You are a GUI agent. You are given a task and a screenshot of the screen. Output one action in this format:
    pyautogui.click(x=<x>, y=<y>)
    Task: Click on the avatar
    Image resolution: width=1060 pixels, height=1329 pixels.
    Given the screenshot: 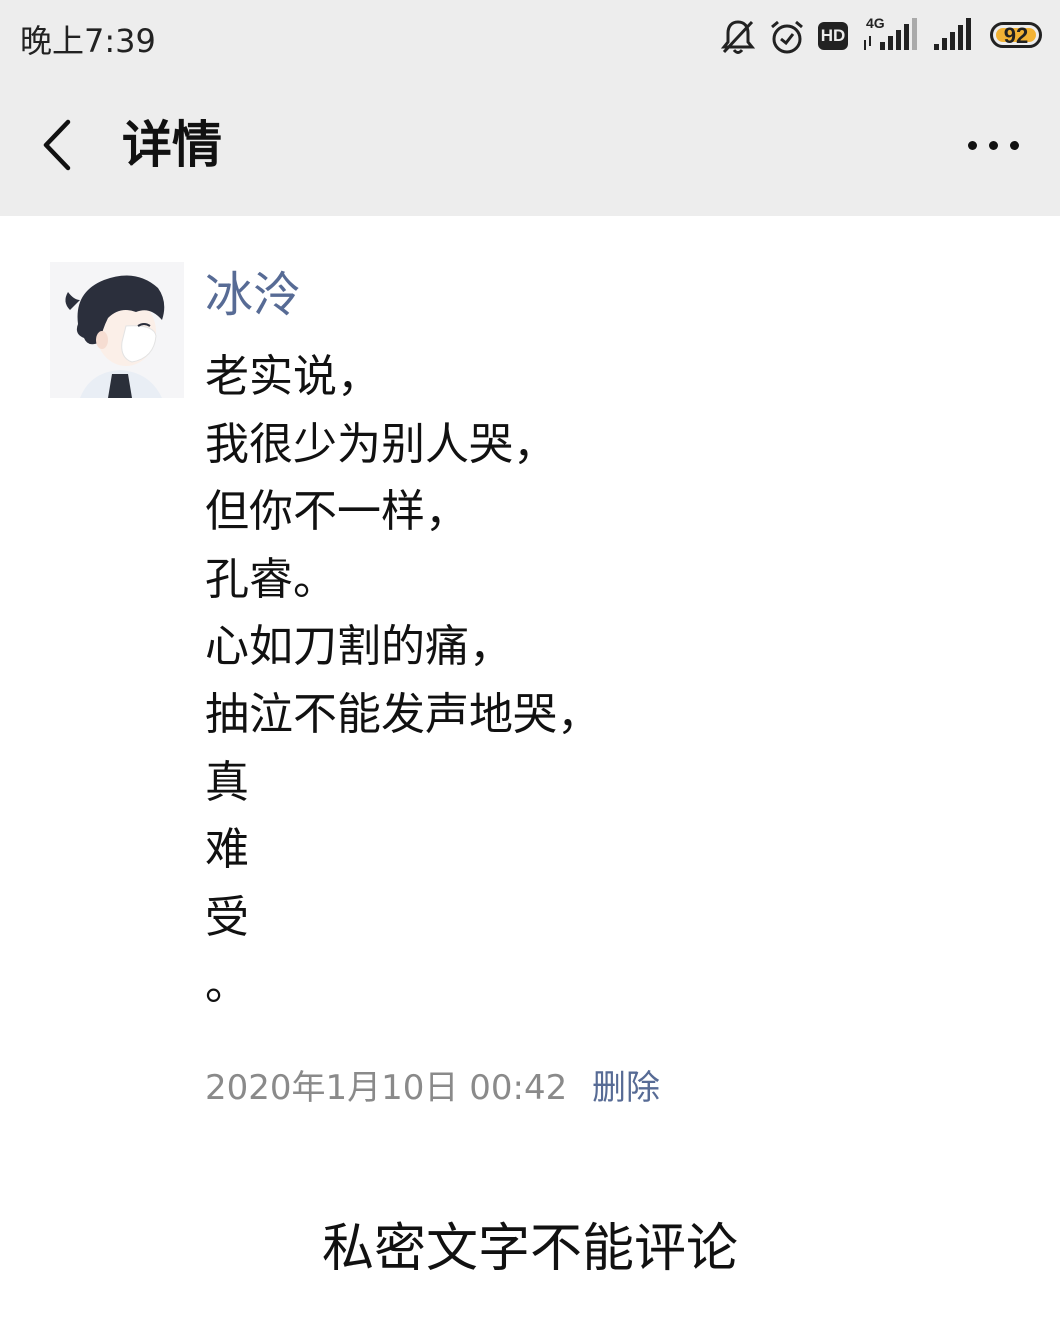 What is the action you would take?
    pyautogui.click(x=117, y=330)
    